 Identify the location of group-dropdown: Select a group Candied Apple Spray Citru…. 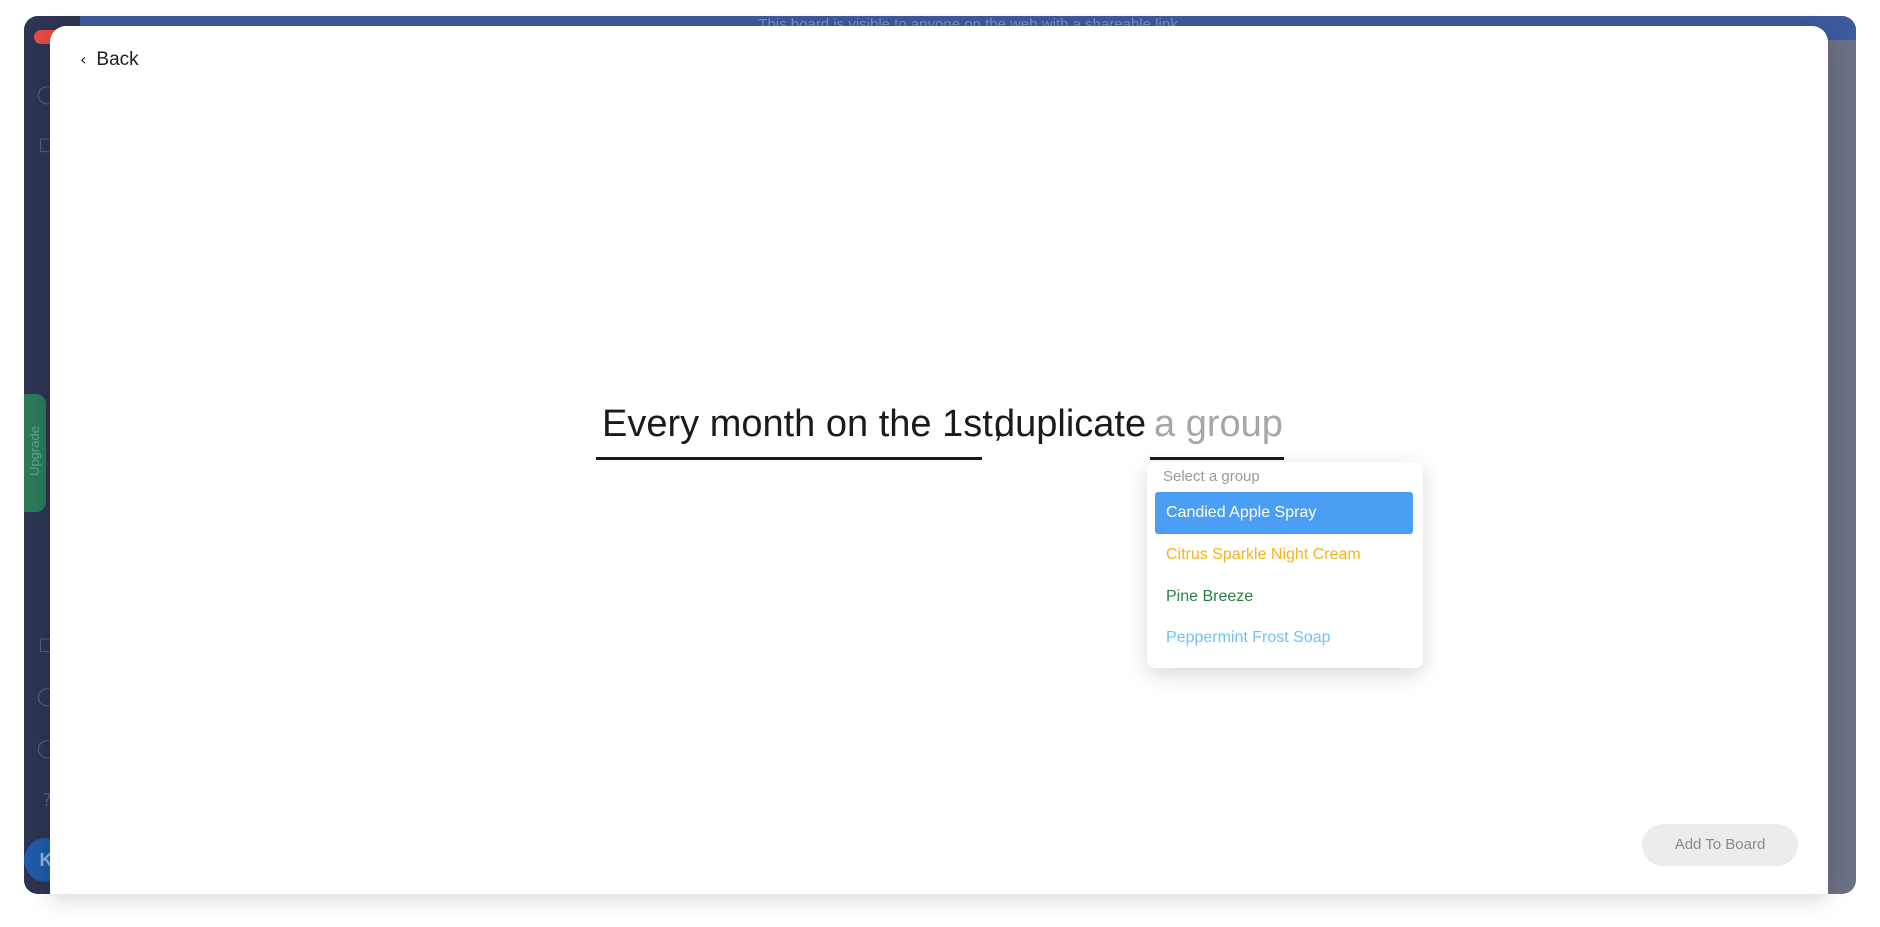
(1285, 565).